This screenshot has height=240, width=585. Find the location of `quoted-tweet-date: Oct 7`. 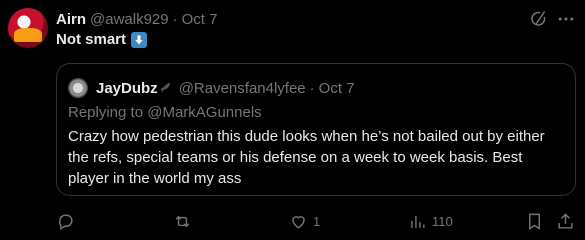

quoted-tweet-date: Oct 7 is located at coordinates (337, 88).